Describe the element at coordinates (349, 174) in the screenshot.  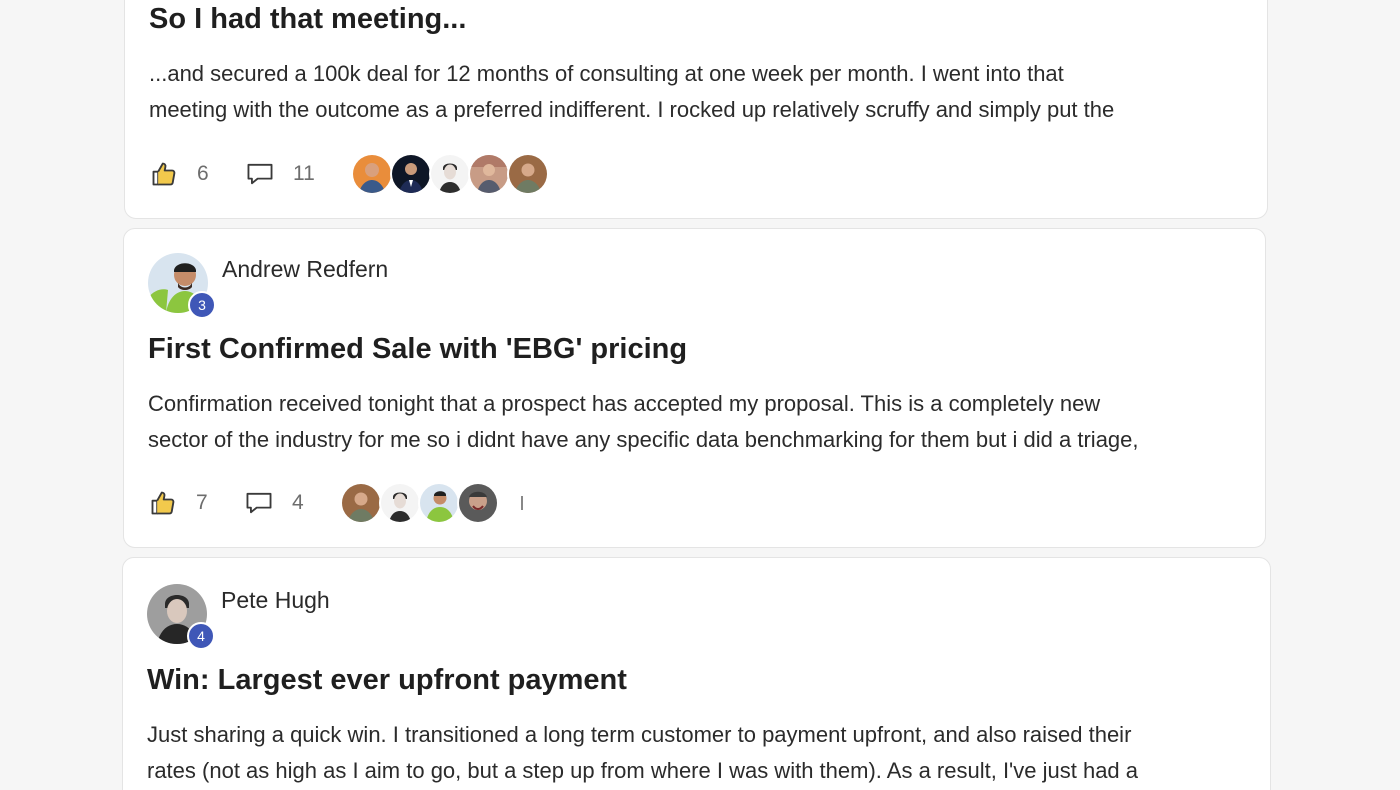
I see `post-stats: 6 11` at that location.